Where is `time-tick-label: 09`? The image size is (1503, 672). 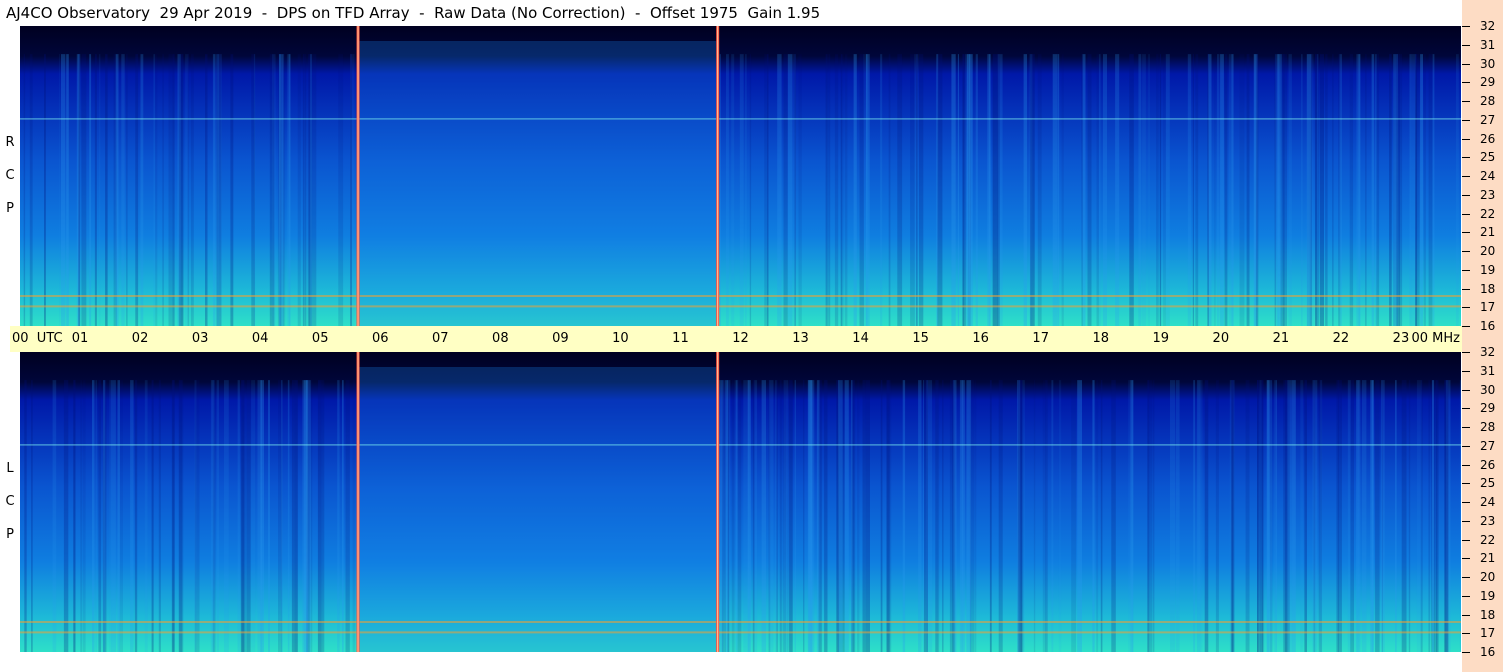 time-tick-label: 09 is located at coordinates (560, 338).